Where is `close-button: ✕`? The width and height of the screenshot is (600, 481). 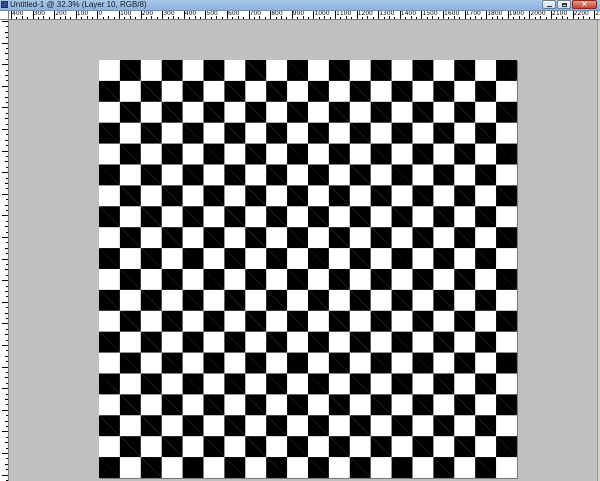
close-button: ✕ is located at coordinates (584, 4).